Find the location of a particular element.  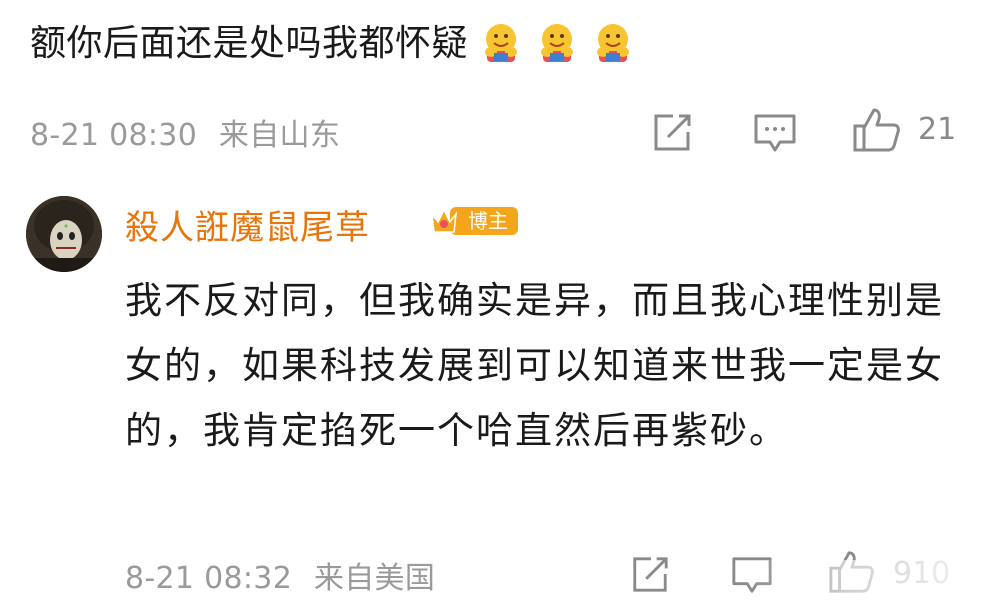

blogger-badge: 博主 is located at coordinates (474, 220).